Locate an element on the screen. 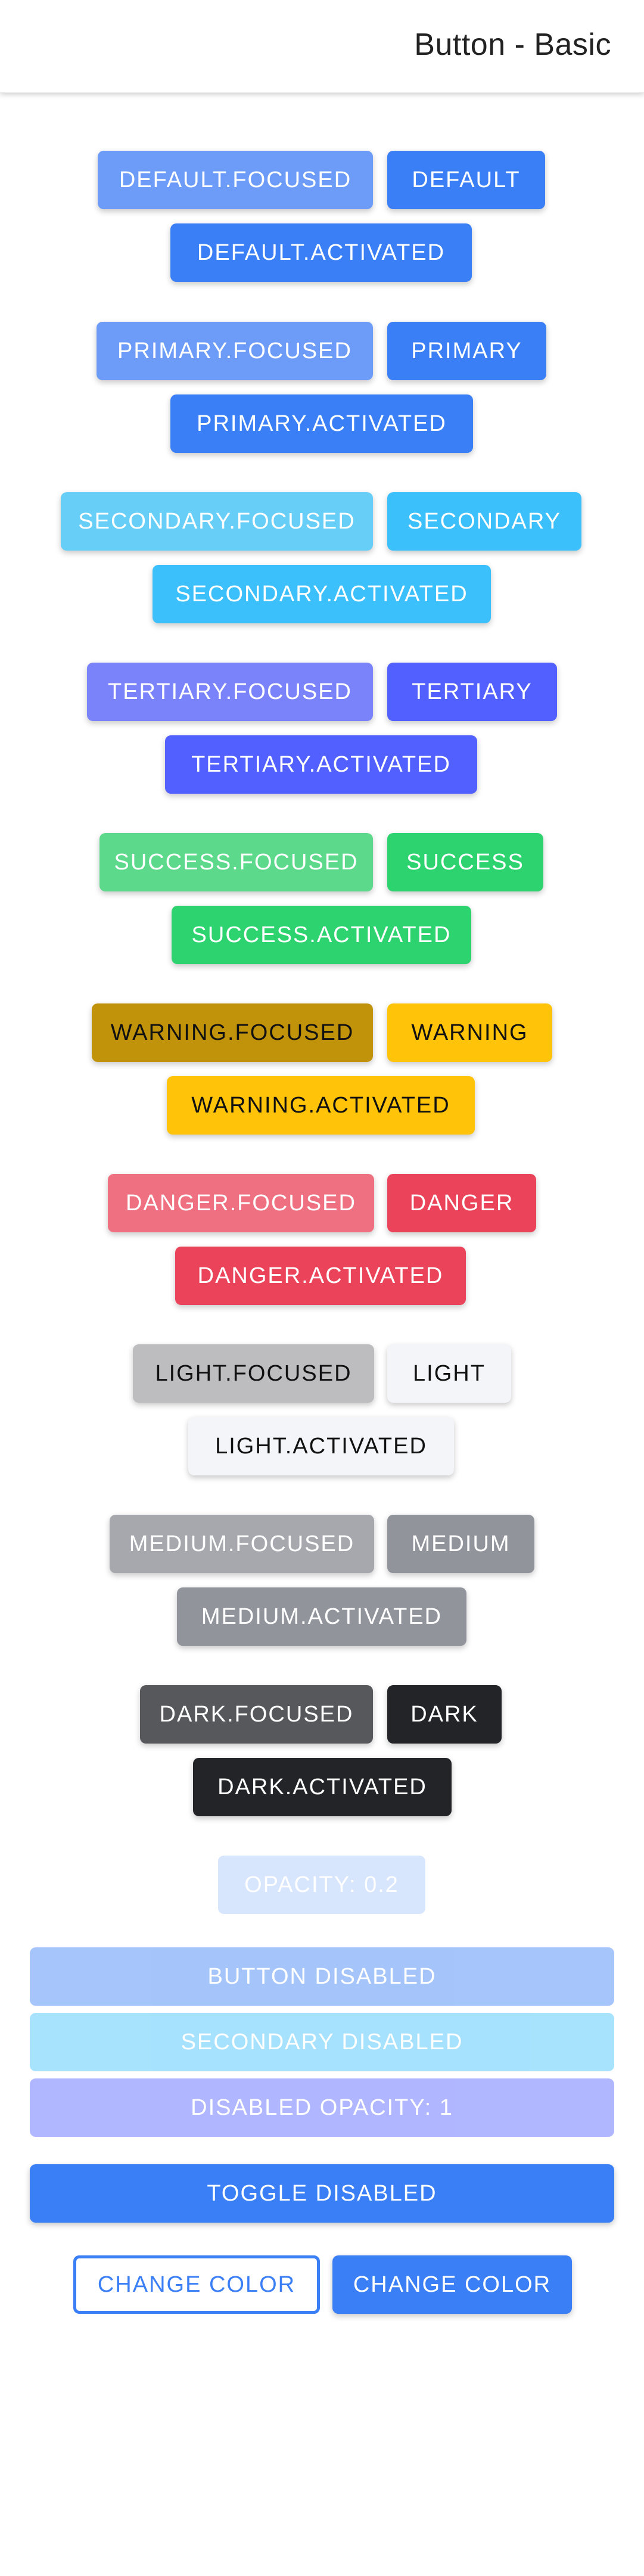 Image resolution: width=644 pixels, height=2576 pixels. opacity-button: OPACITY: 0.2 is located at coordinates (321, 1885).